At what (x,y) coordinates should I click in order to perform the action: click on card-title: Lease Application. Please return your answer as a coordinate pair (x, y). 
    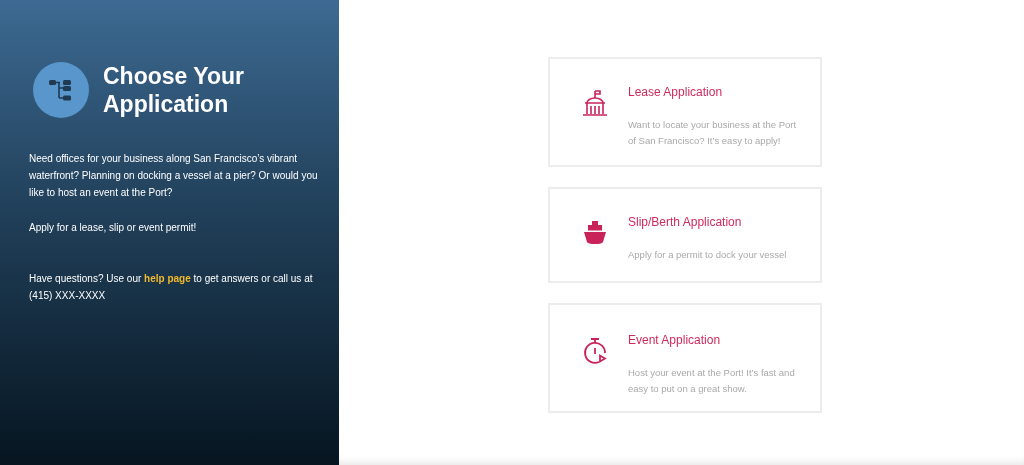
    Looking at the image, I should click on (716, 92).